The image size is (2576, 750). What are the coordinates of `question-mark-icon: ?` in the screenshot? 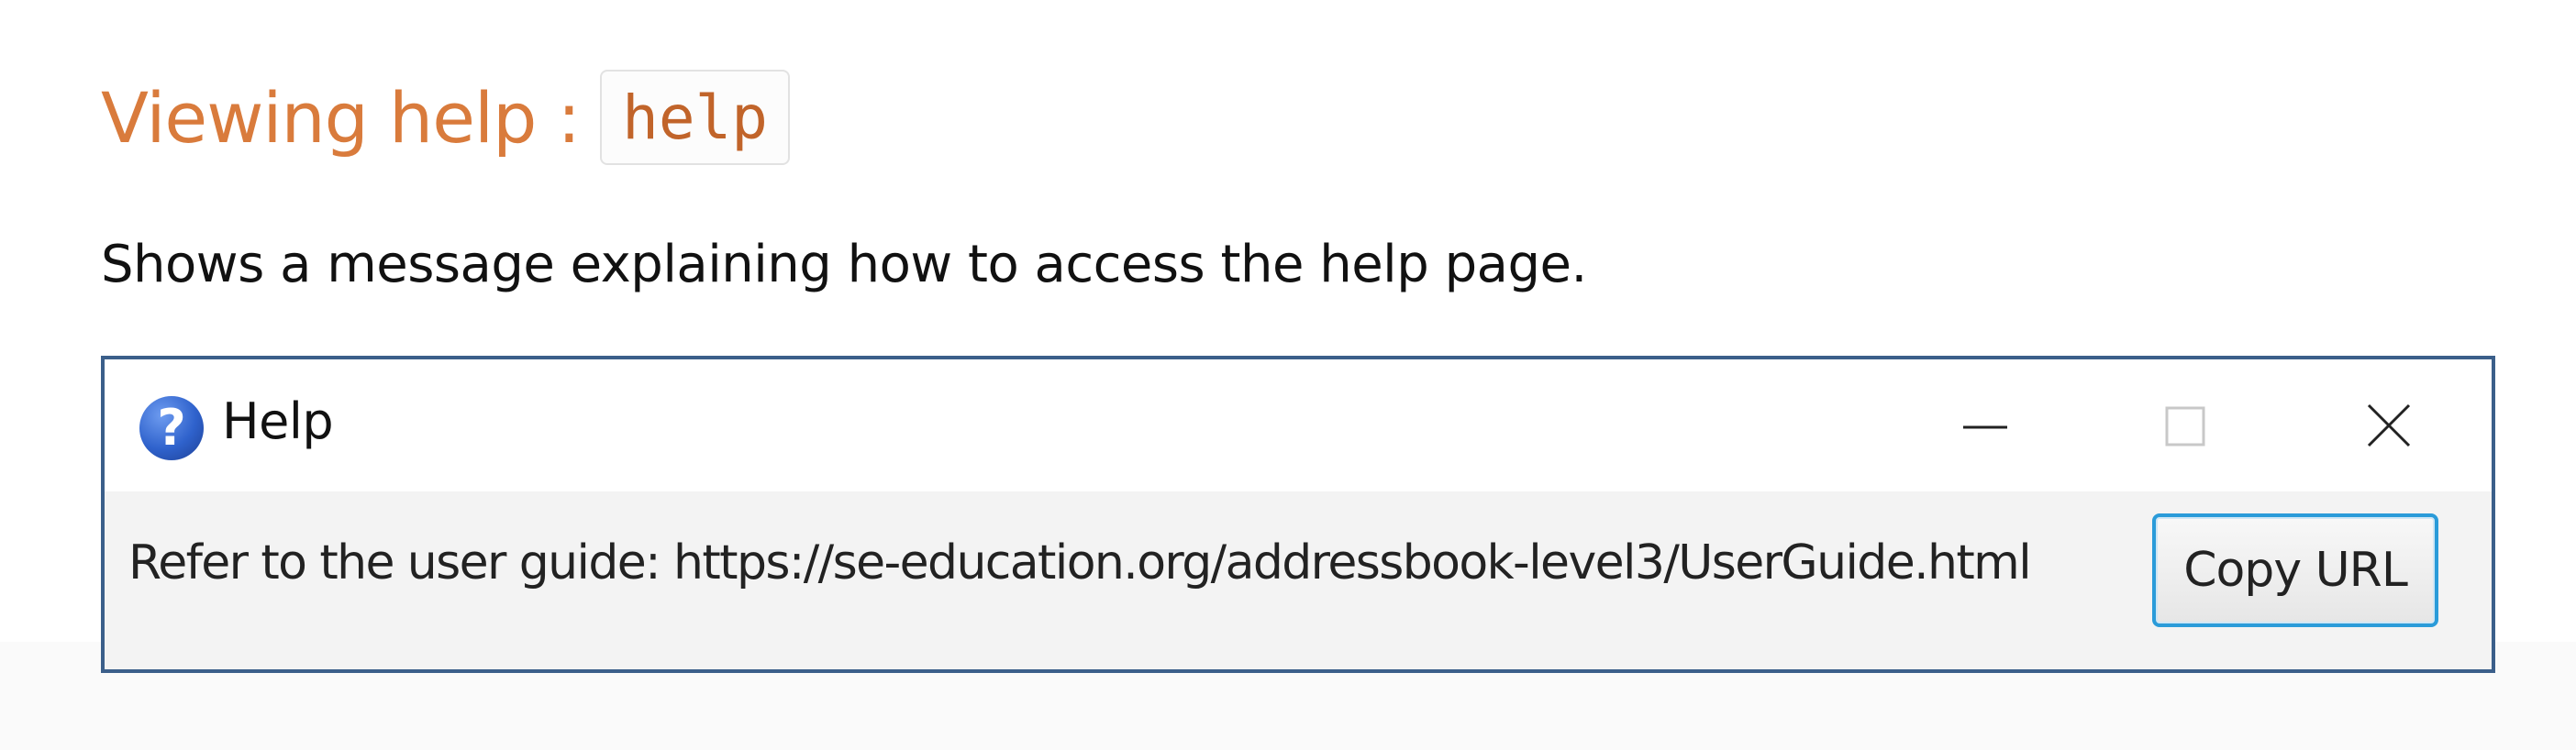 It's located at (171, 428).